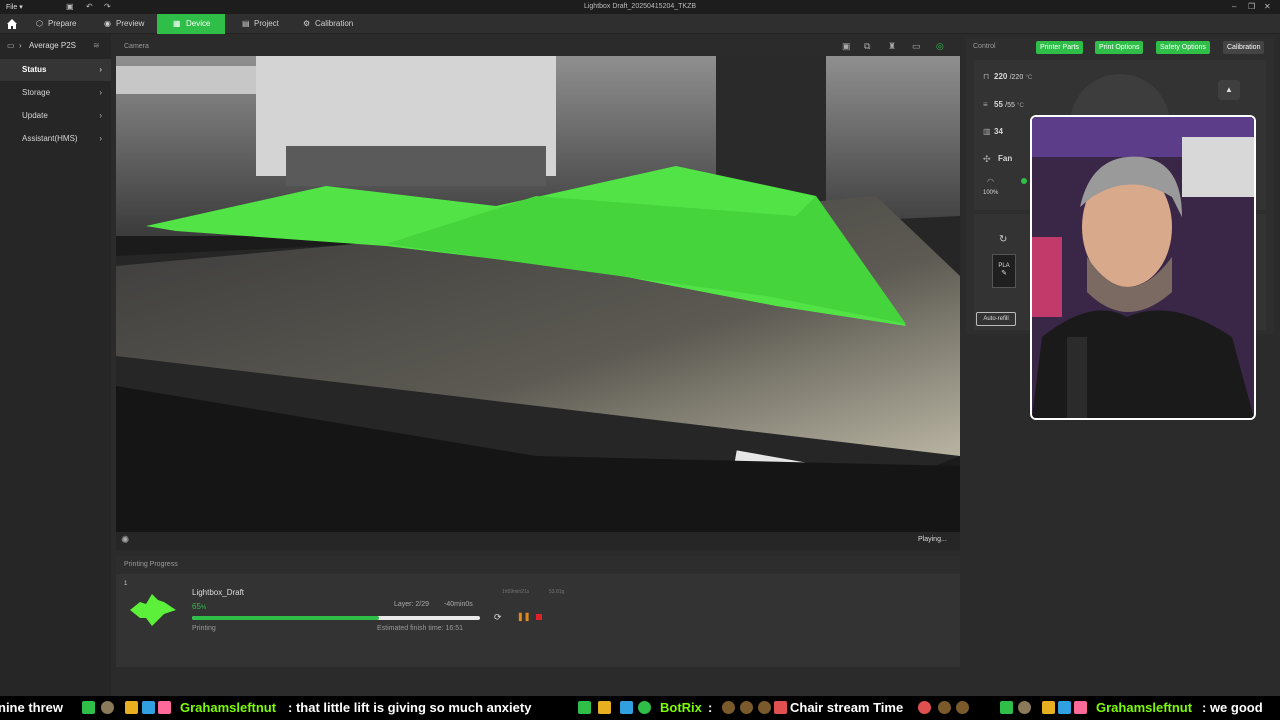 This screenshot has width=1280, height=720. What do you see at coordinates (52, 45) in the screenshot?
I see `device-name: Average P2S` at bounding box center [52, 45].